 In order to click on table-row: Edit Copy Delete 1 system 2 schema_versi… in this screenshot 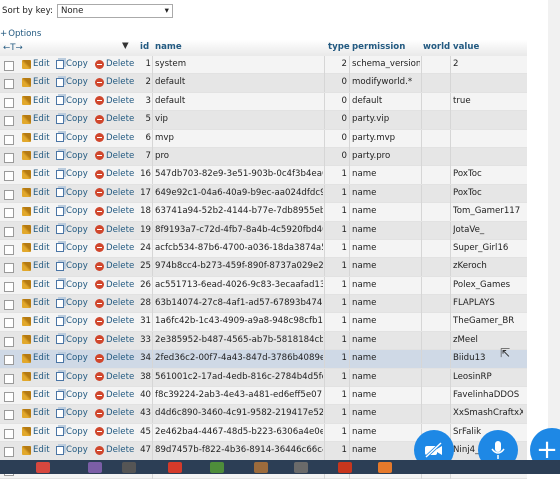, I will do `click(263, 65)`.